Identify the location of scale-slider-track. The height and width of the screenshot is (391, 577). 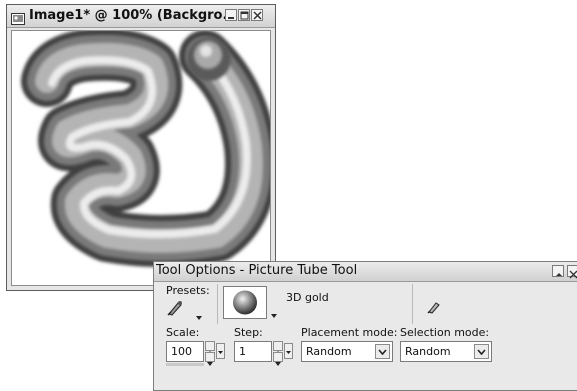
(185, 364).